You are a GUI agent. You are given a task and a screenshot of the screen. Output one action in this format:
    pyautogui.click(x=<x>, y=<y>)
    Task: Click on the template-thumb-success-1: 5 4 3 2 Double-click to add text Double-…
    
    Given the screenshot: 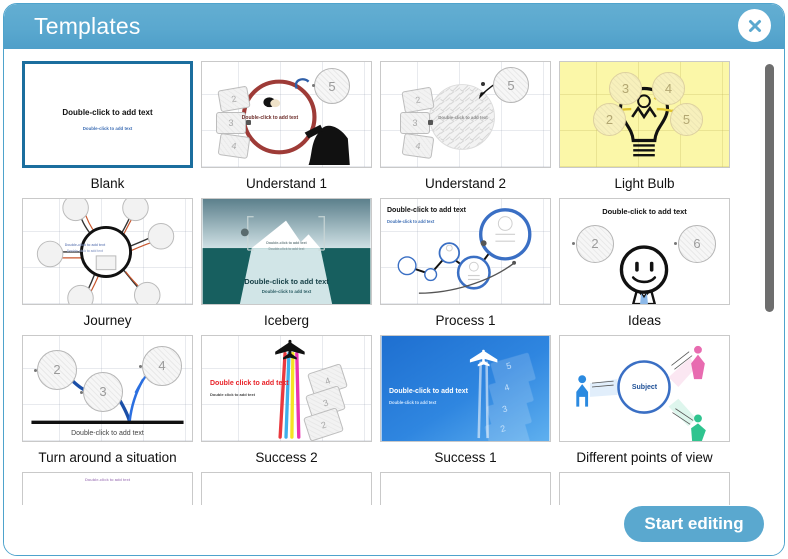 What is the action you would take?
    pyautogui.click(x=465, y=388)
    